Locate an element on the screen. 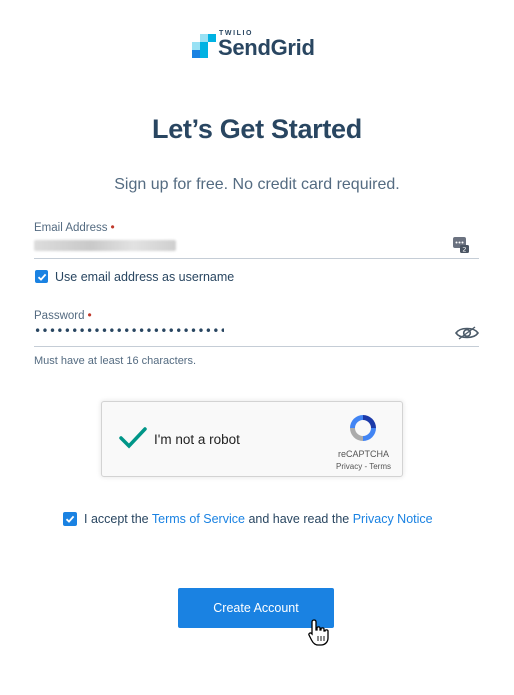  privacy-notice-link: Privacy Notice is located at coordinates (393, 519).